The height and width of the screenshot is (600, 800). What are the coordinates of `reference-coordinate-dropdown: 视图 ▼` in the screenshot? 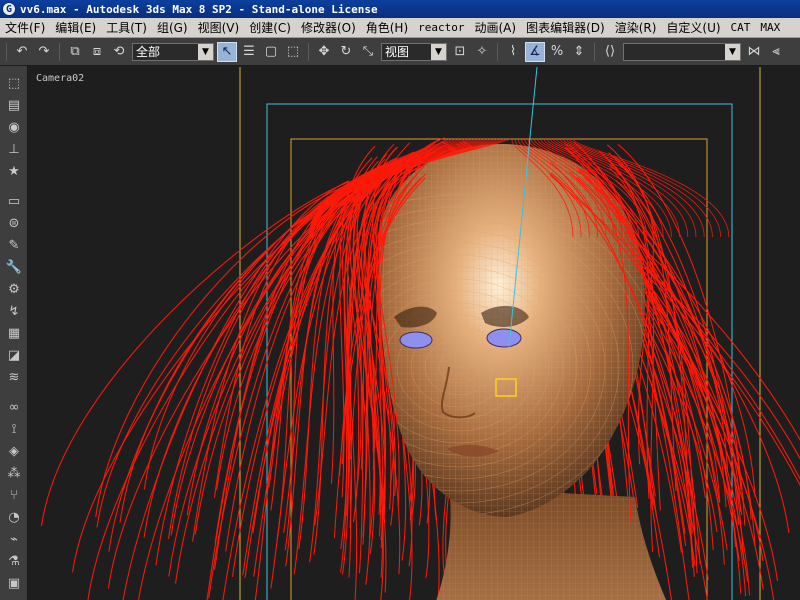 It's located at (414, 51).